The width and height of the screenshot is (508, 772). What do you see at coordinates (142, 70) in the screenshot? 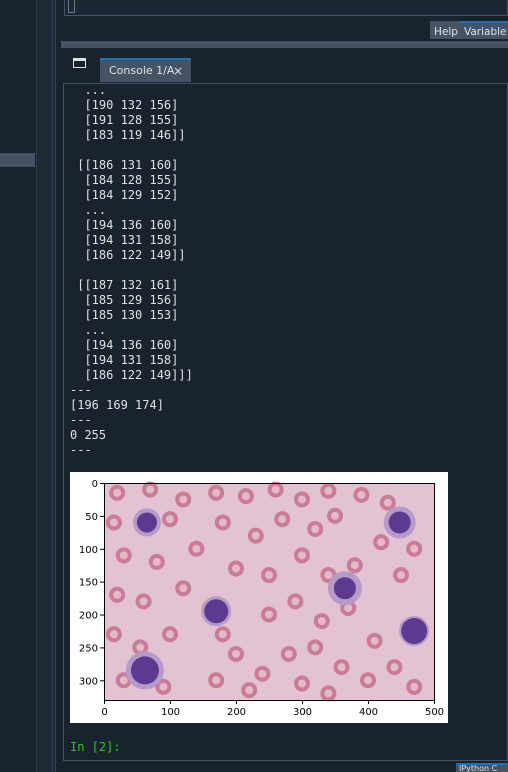
I see `console-tab-label: Console 1/A` at bounding box center [142, 70].